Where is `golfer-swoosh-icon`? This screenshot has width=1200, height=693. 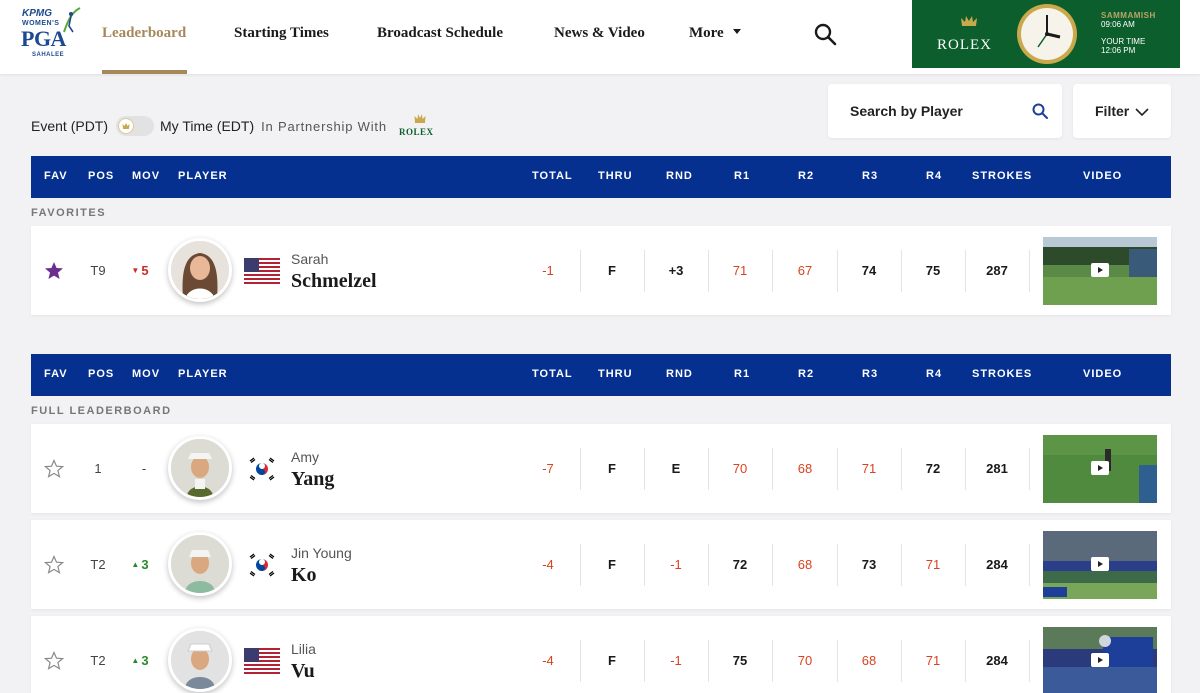 golfer-swoosh-icon is located at coordinates (72, 20).